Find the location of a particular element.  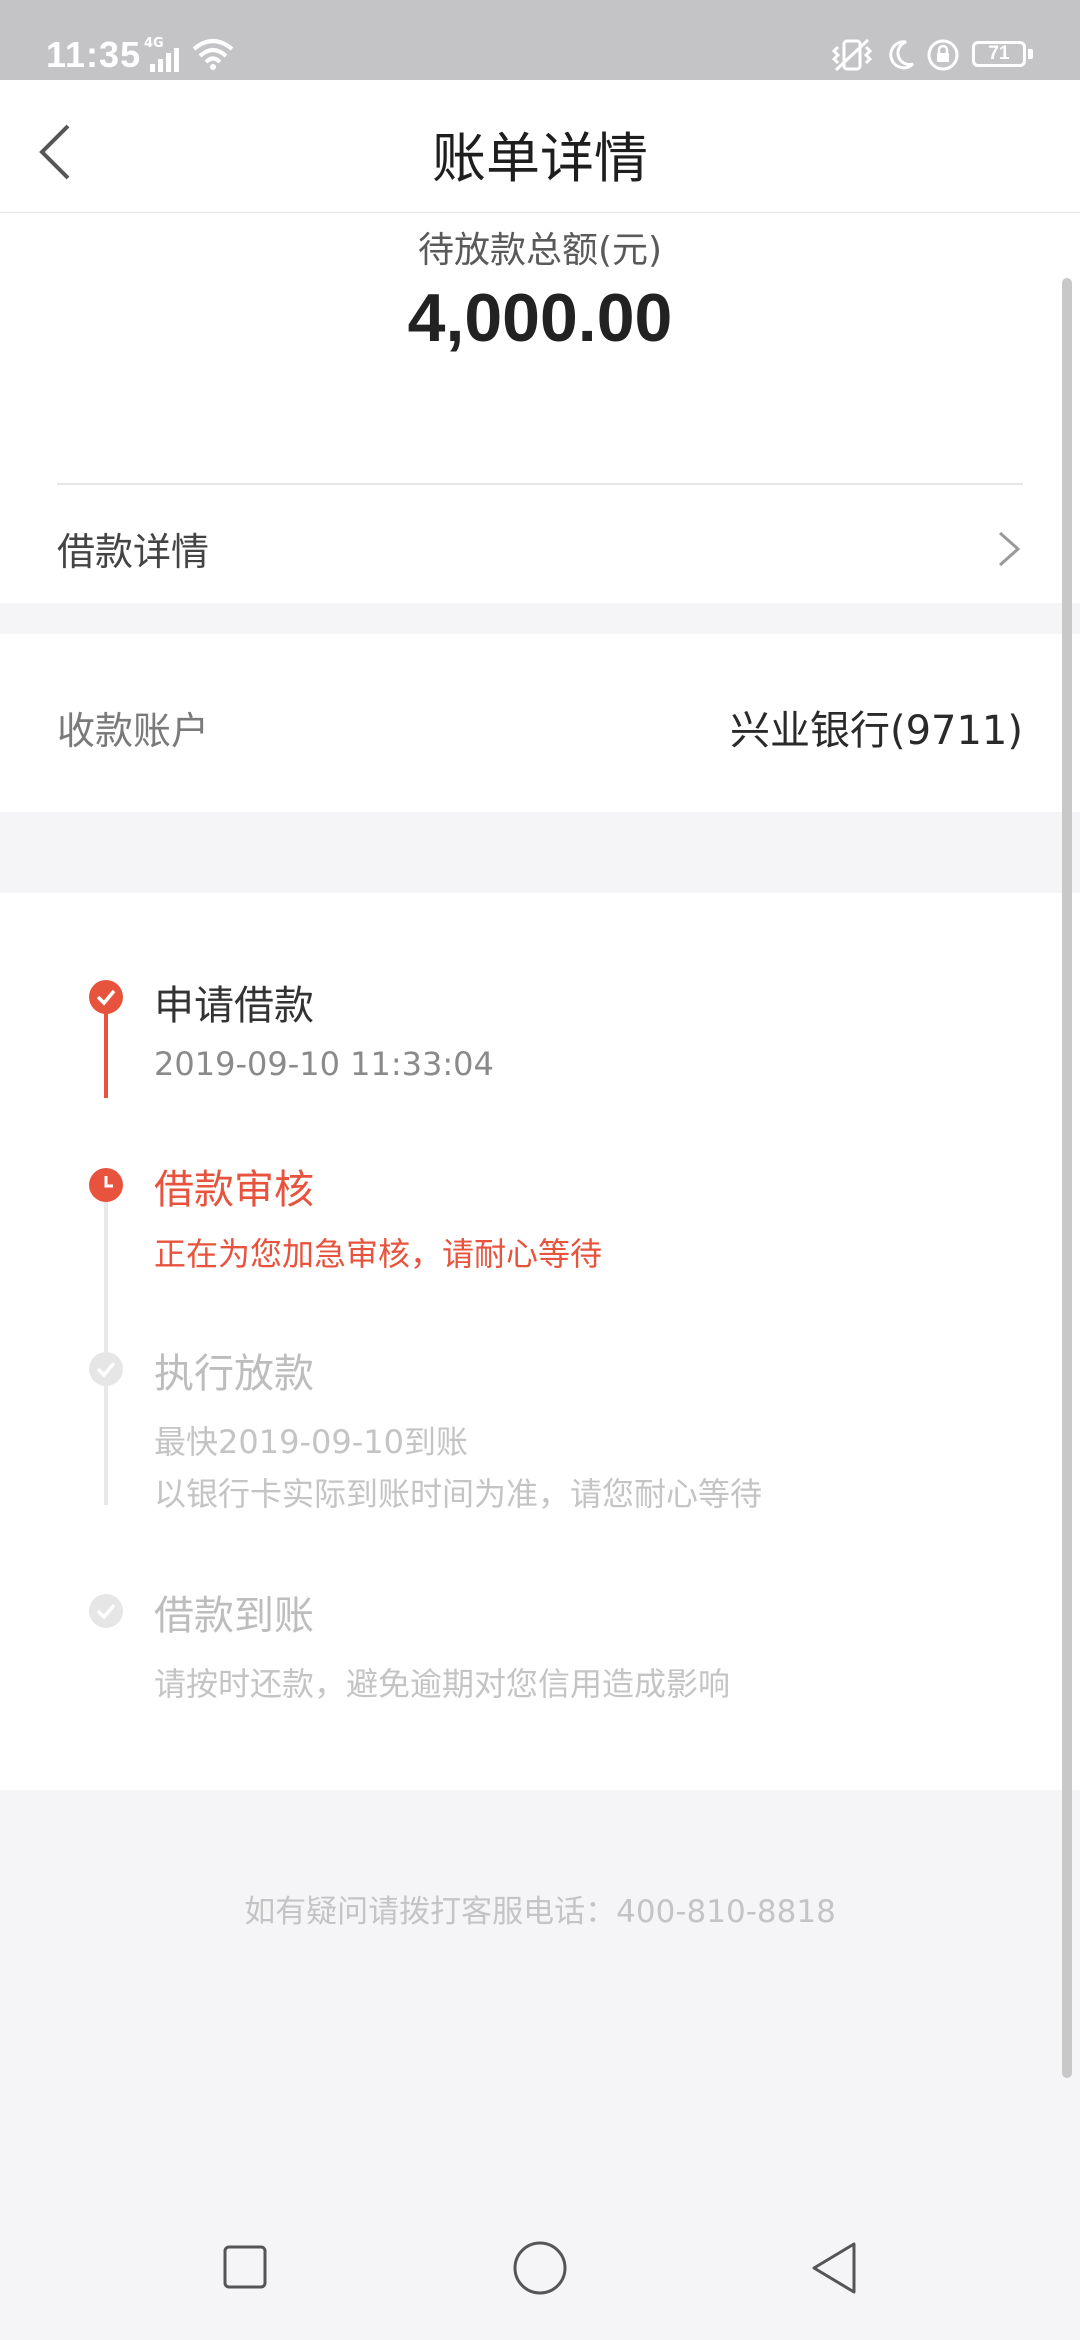

rotation-lock-icon is located at coordinates (943, 55).